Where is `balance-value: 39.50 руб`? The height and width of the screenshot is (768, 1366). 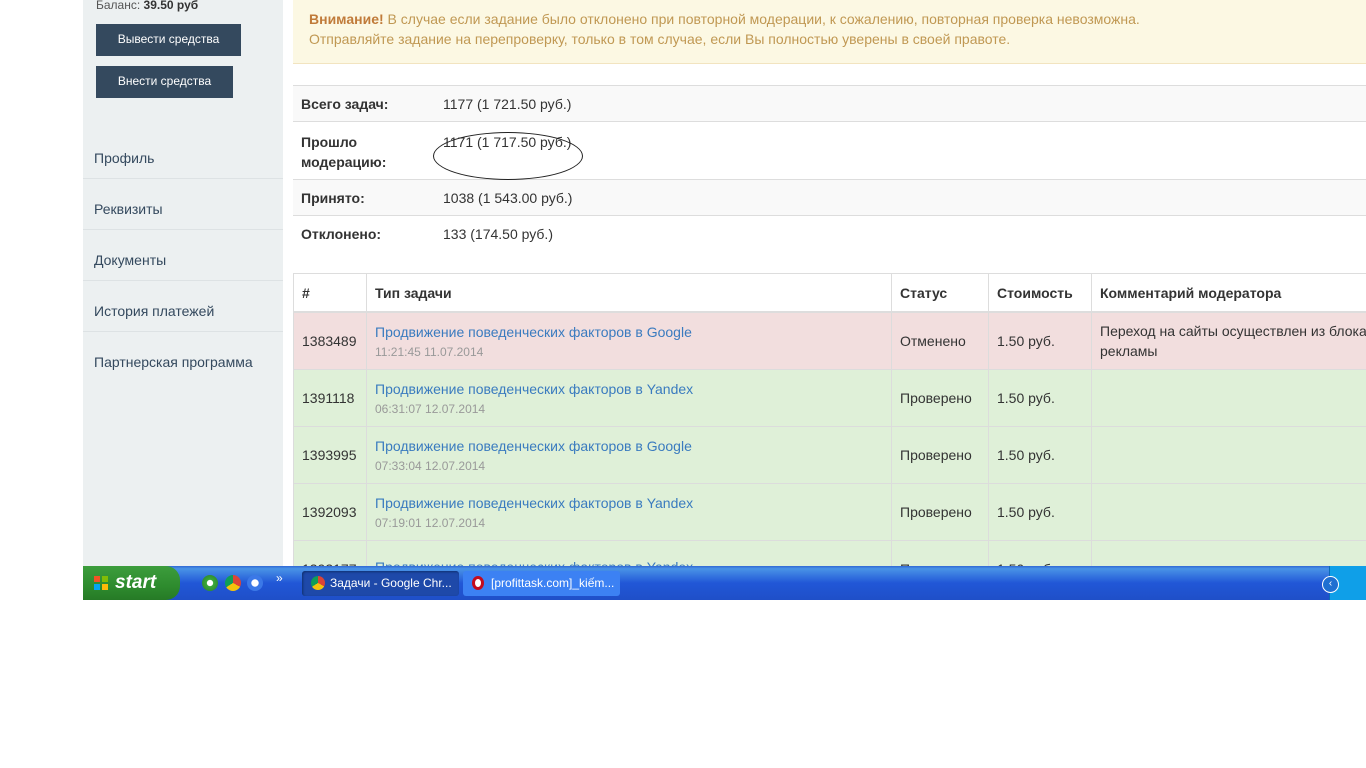 balance-value: 39.50 руб is located at coordinates (171, 6).